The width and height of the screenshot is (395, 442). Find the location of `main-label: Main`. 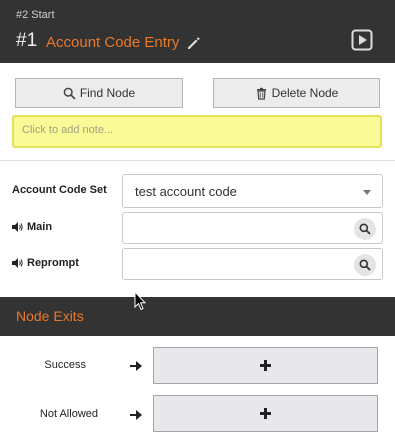

main-label: Main is located at coordinates (32, 227).